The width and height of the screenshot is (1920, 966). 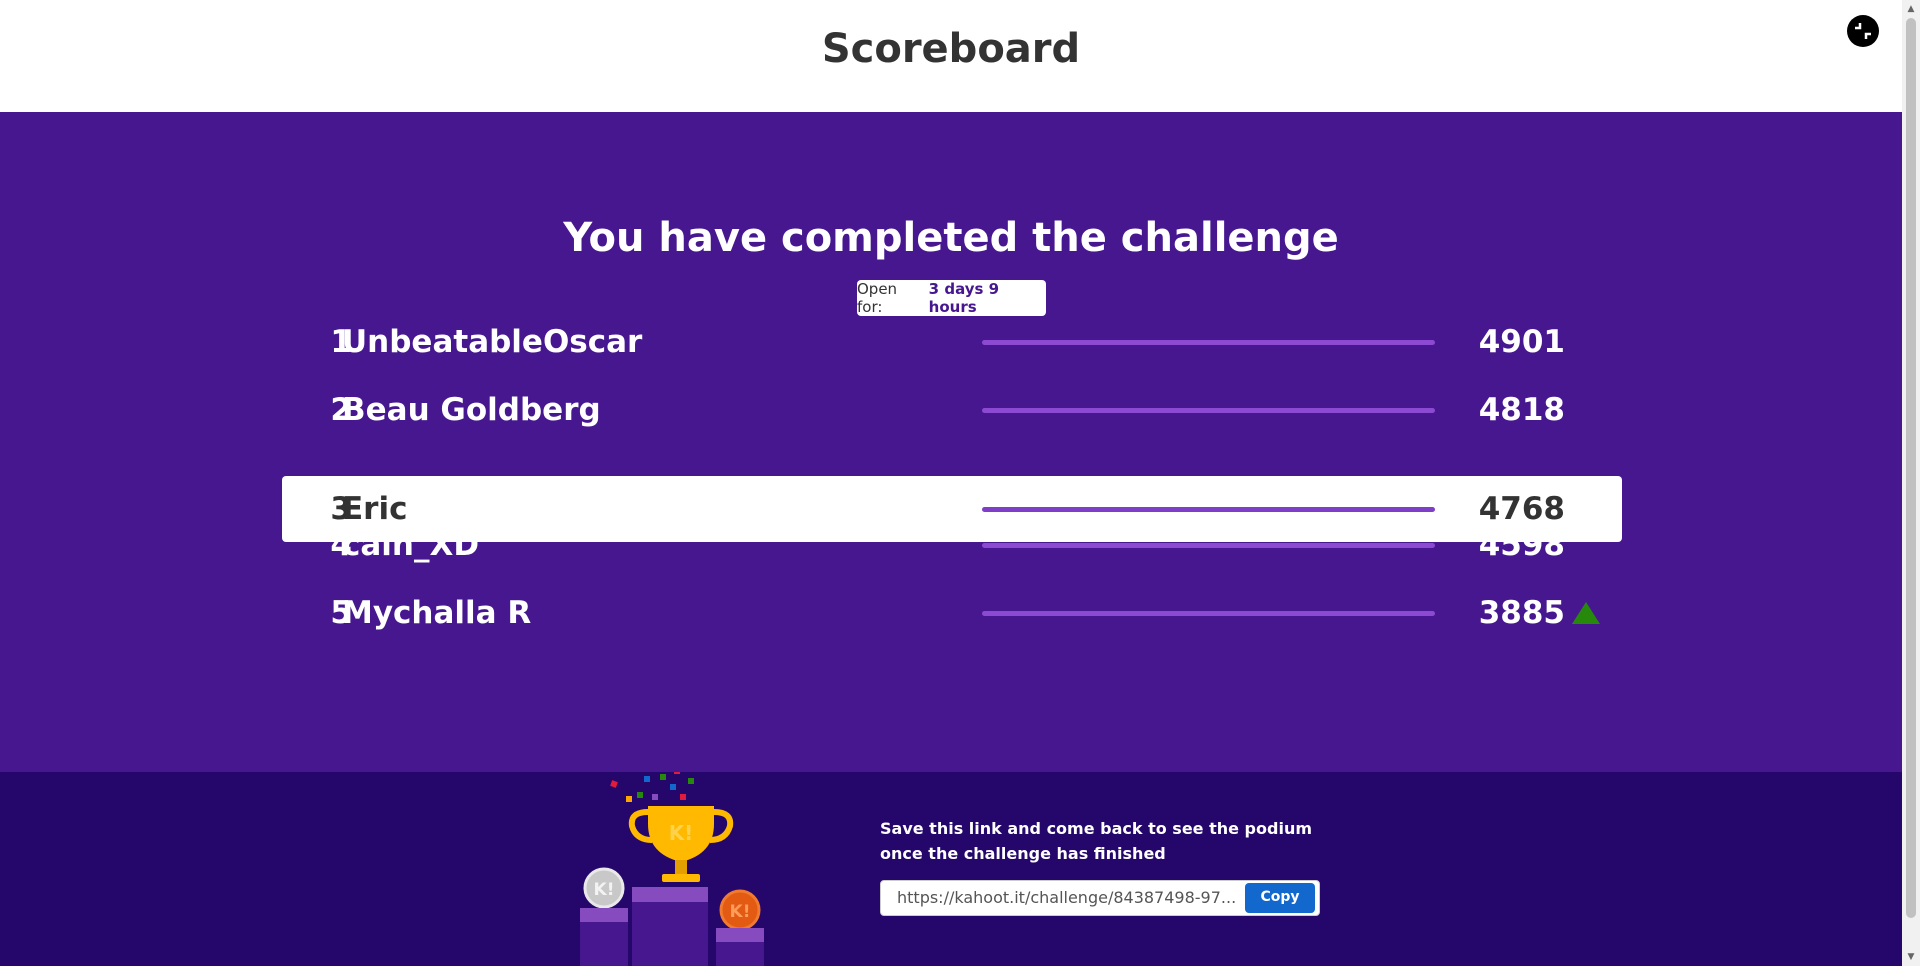 I want to click on player-score: 3885, so click(x=1521, y=613).